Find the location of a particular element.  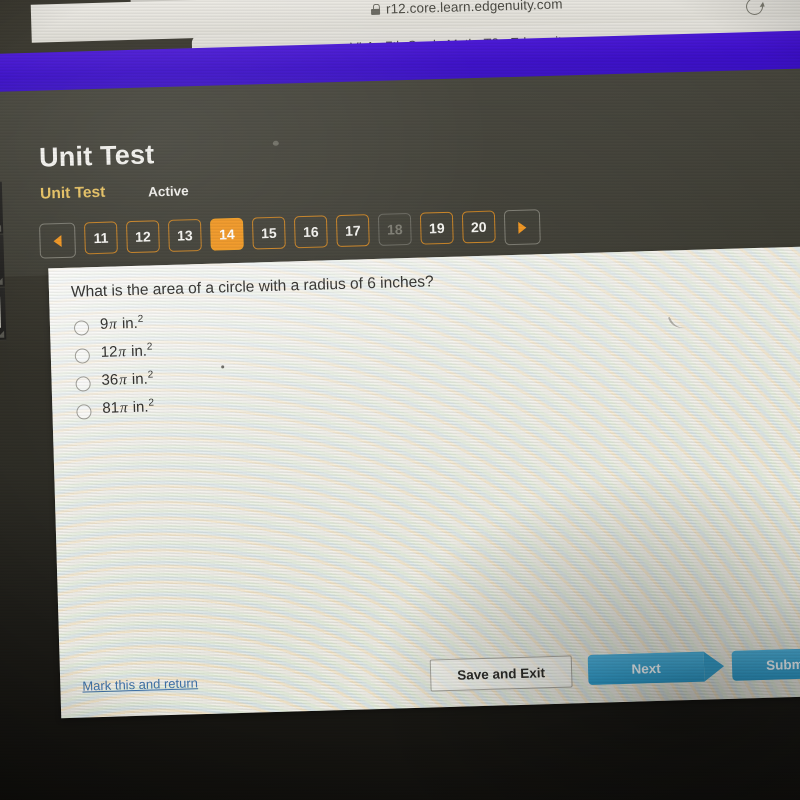

pager-item-19: 19 is located at coordinates (436, 228).